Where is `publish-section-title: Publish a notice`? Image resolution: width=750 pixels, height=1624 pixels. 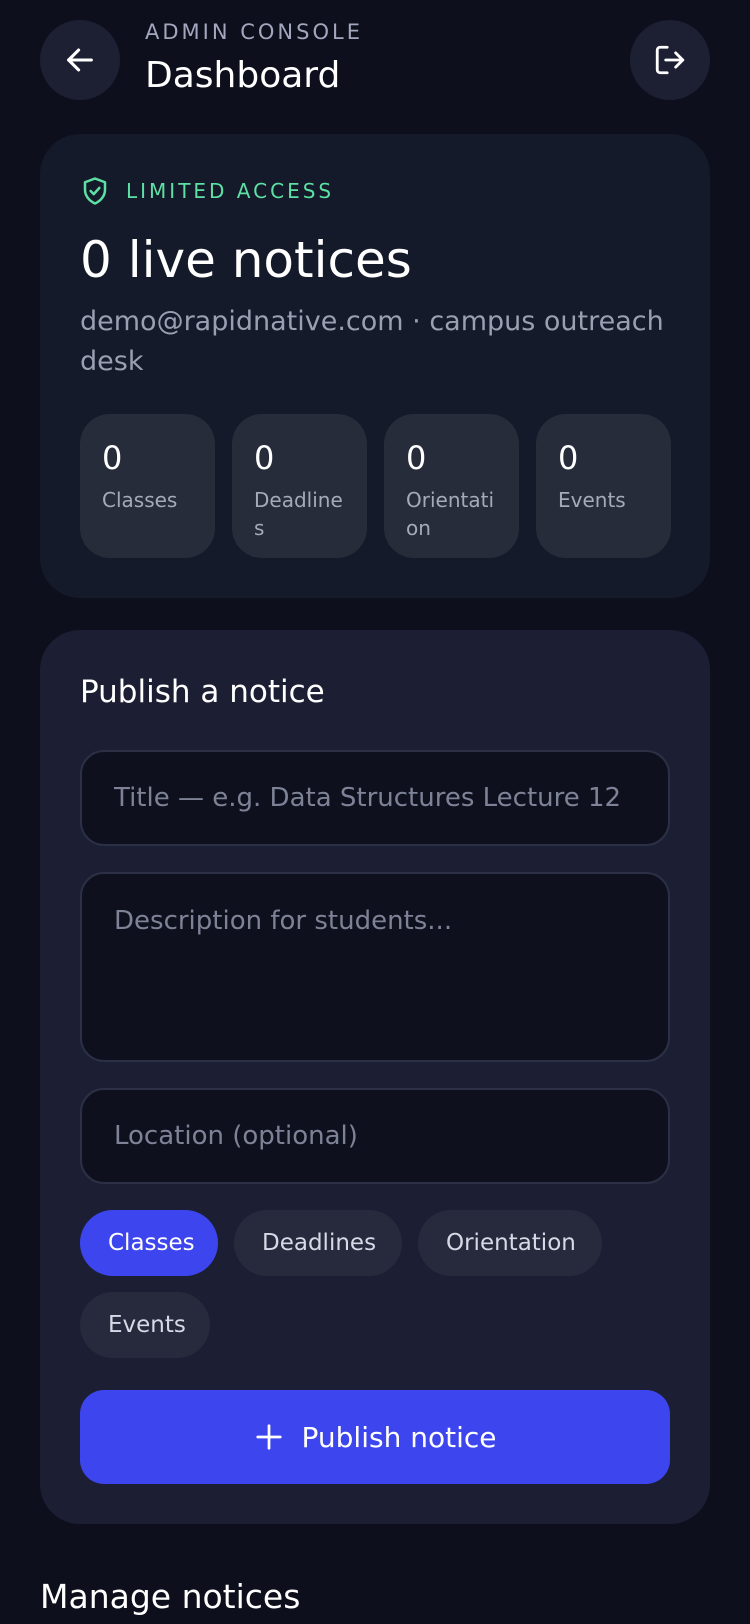 publish-section-title: Publish a notice is located at coordinates (202, 692).